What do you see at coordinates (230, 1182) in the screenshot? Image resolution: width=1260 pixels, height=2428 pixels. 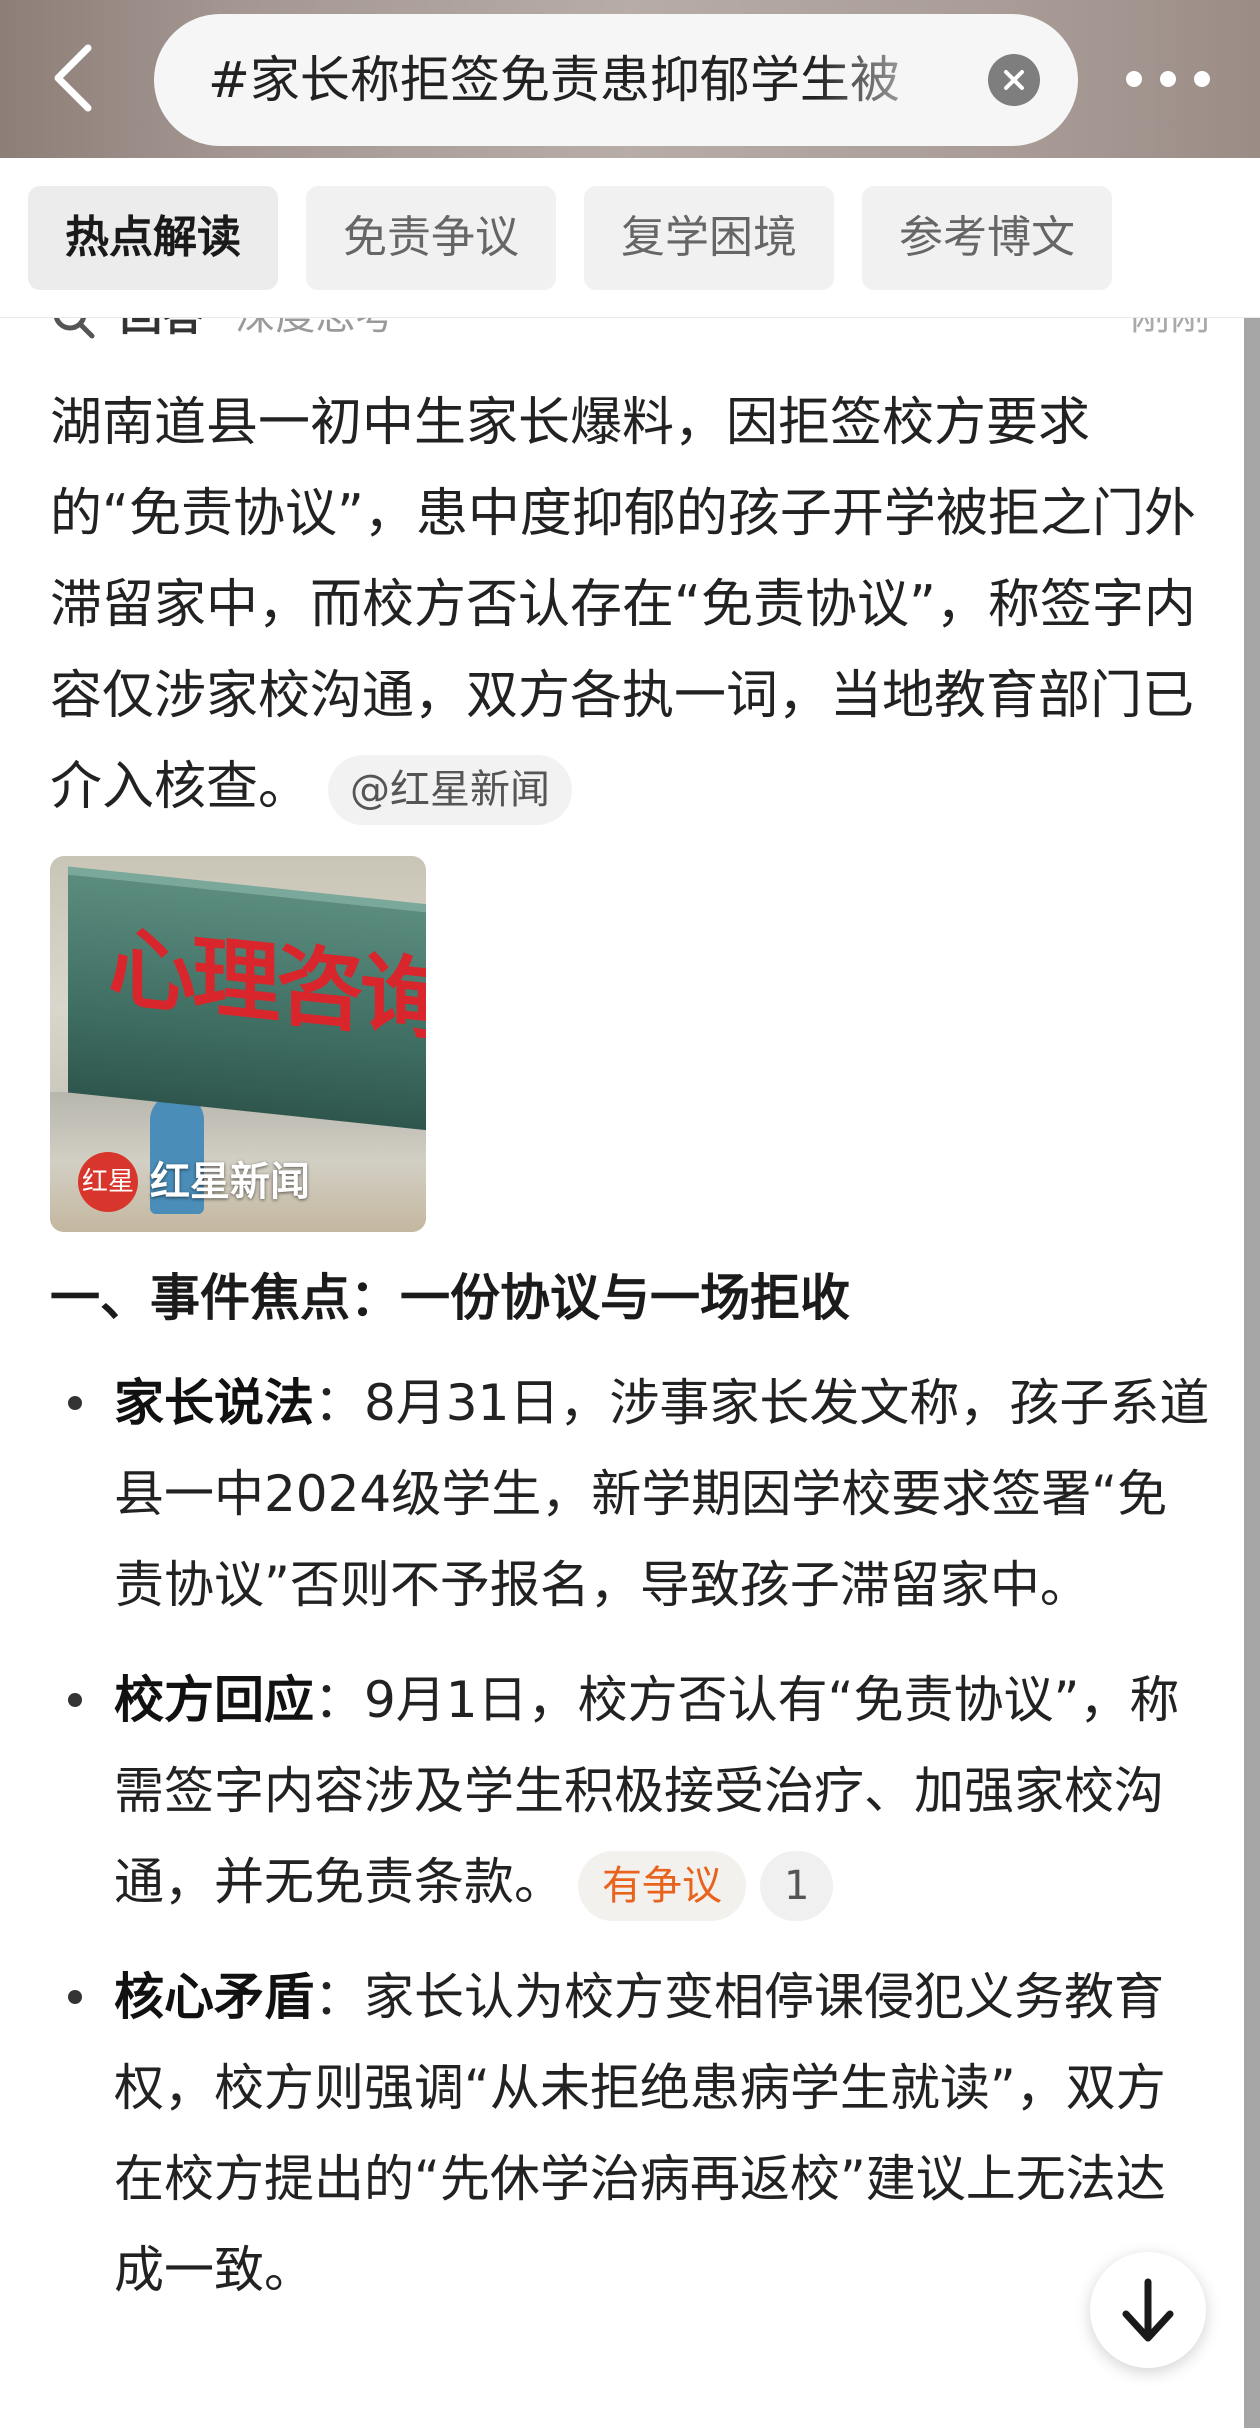 I see `image-source-name: 红星新闻` at bounding box center [230, 1182].